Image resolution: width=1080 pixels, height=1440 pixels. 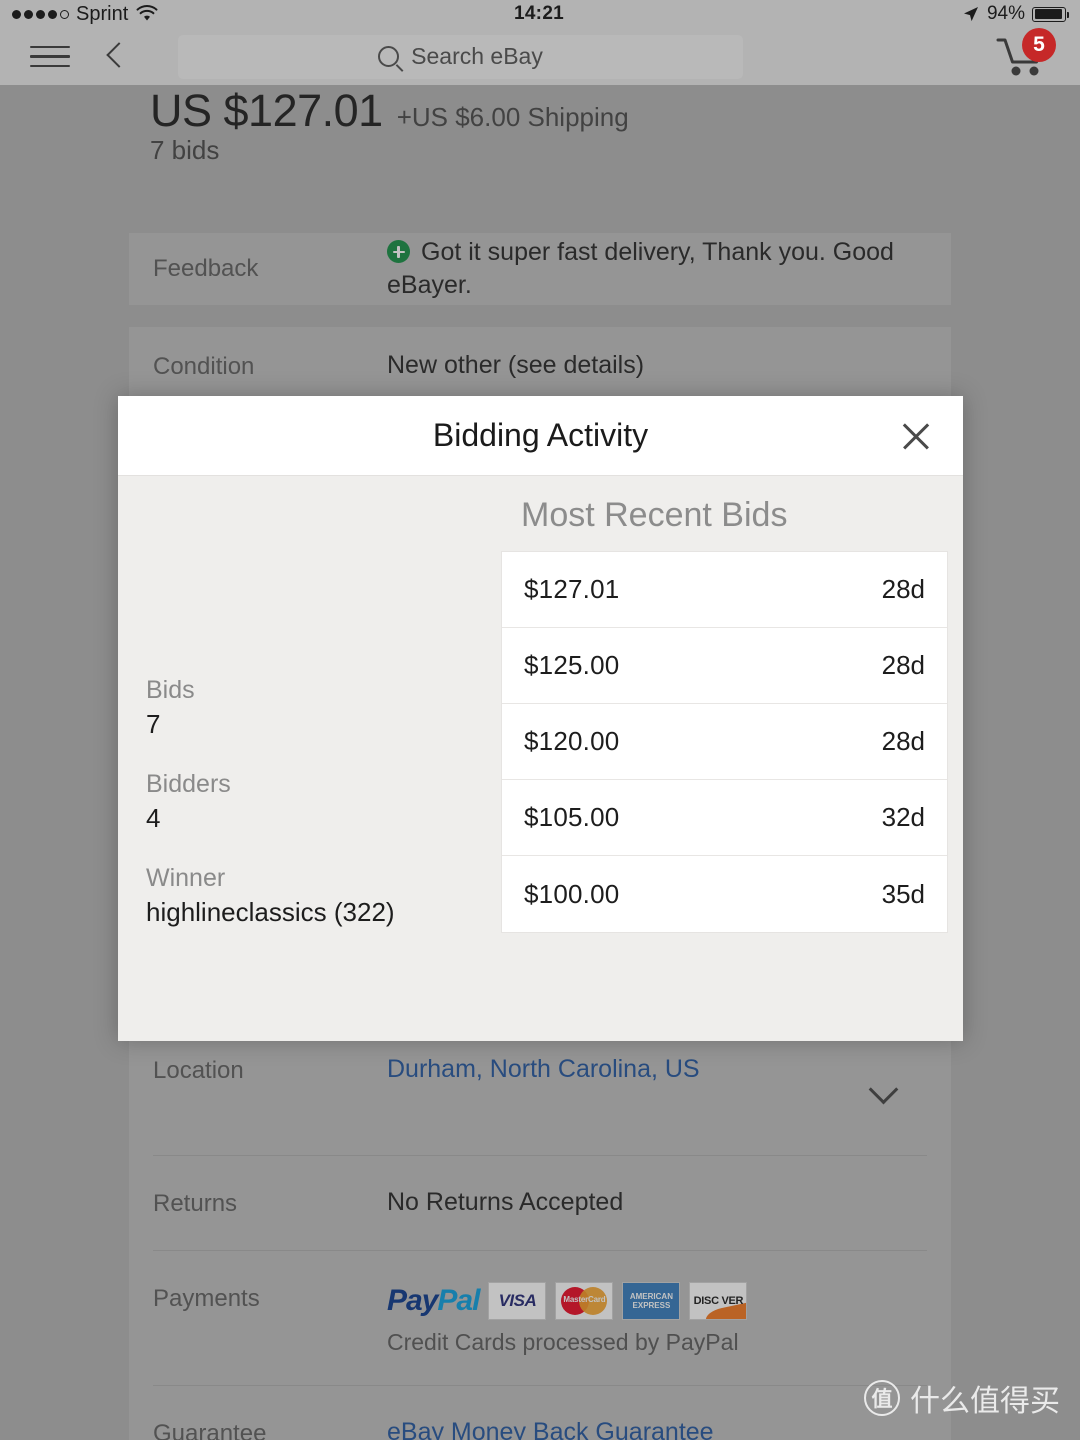 I want to click on mastercard-logo: MasterCard, so click(x=584, y=1300).